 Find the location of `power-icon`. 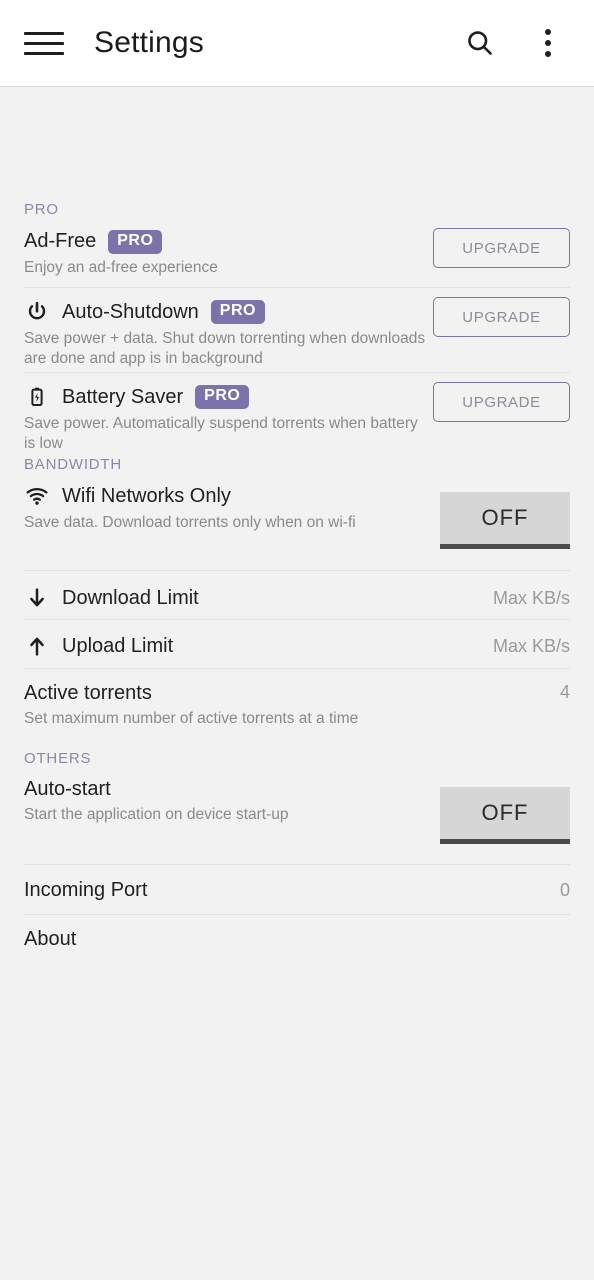

power-icon is located at coordinates (37, 312).